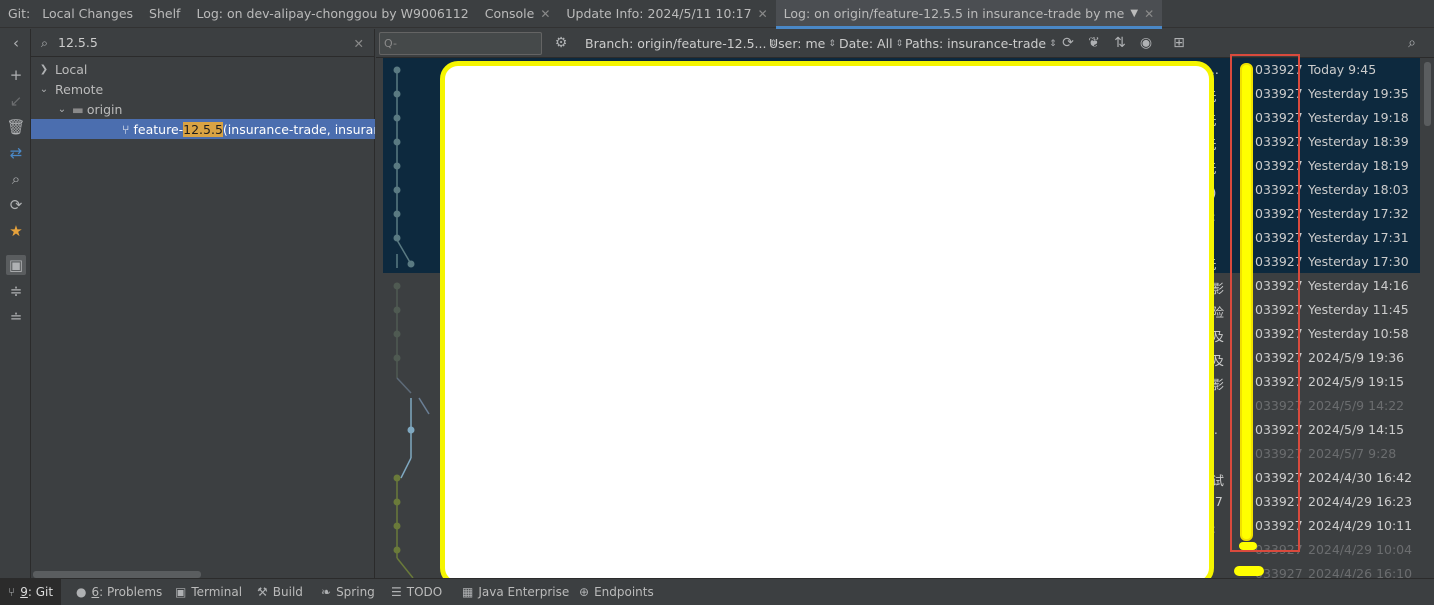 The image size is (1434, 605). What do you see at coordinates (203, 109) in the screenshot?
I see `tree-node-origin: ⌄ ▬ origin` at bounding box center [203, 109].